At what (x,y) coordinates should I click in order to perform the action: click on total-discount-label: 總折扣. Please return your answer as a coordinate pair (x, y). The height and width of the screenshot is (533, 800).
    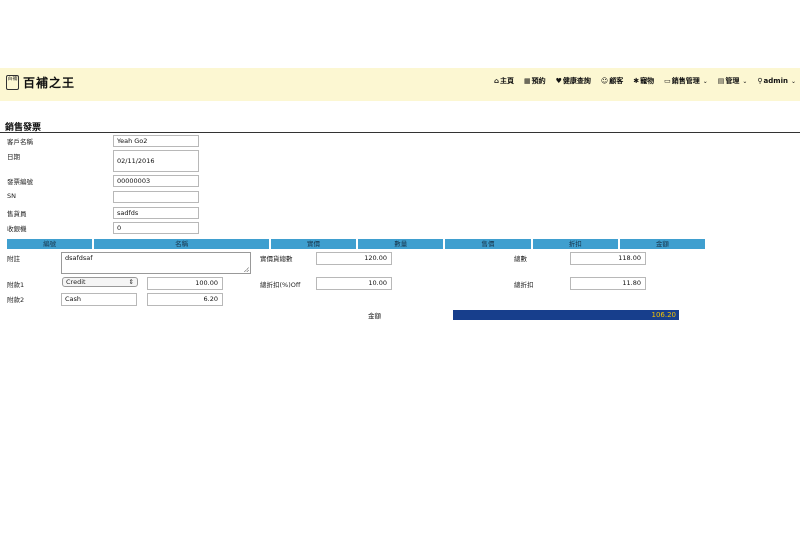
    Looking at the image, I should click on (524, 285).